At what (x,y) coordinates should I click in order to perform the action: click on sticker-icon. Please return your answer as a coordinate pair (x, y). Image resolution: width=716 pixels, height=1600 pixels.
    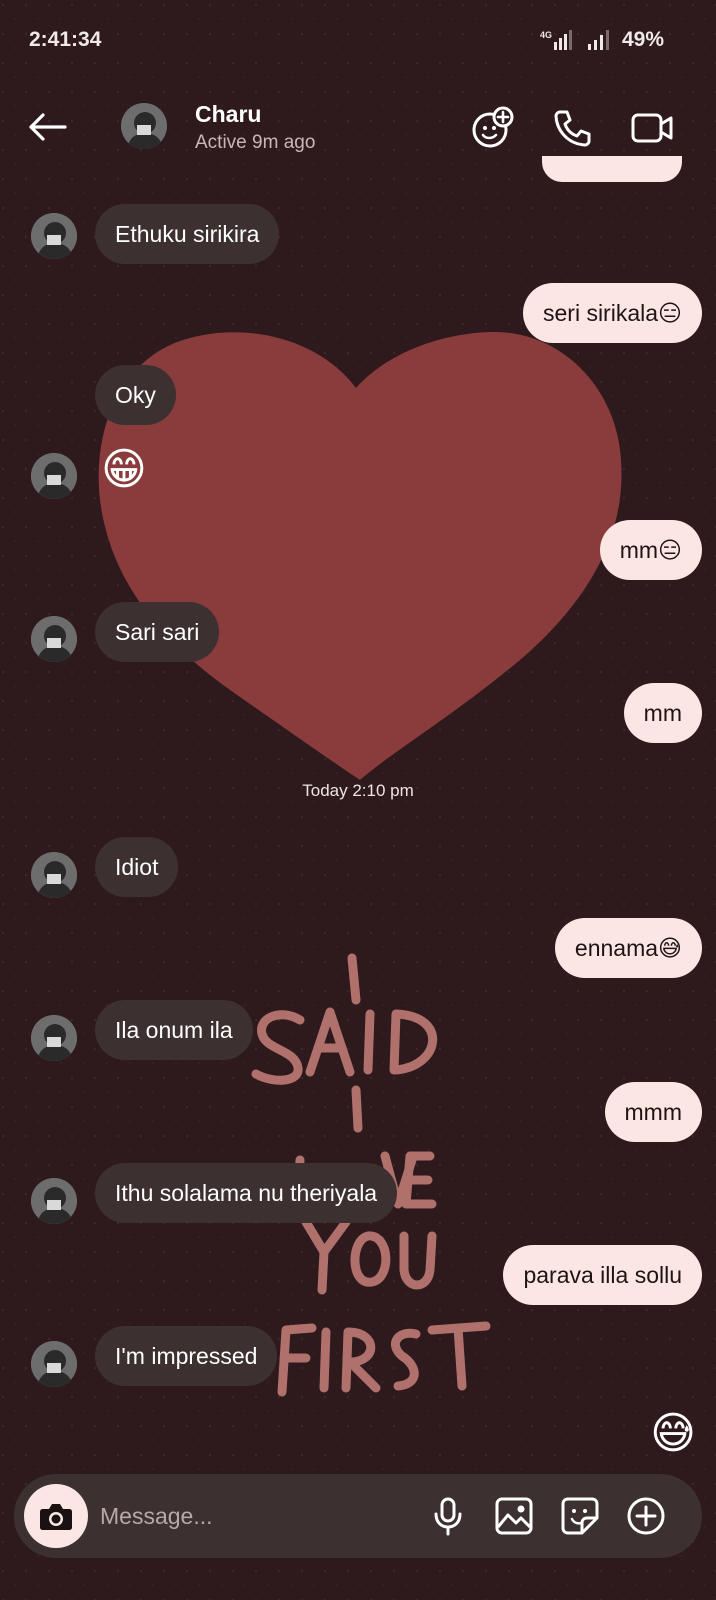
    Looking at the image, I should click on (580, 1516).